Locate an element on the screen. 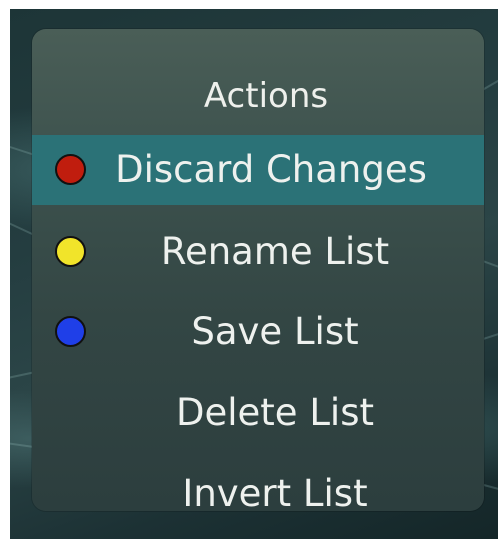 The image size is (498, 541). menu-item-label: Delete List is located at coordinates (274, 412).